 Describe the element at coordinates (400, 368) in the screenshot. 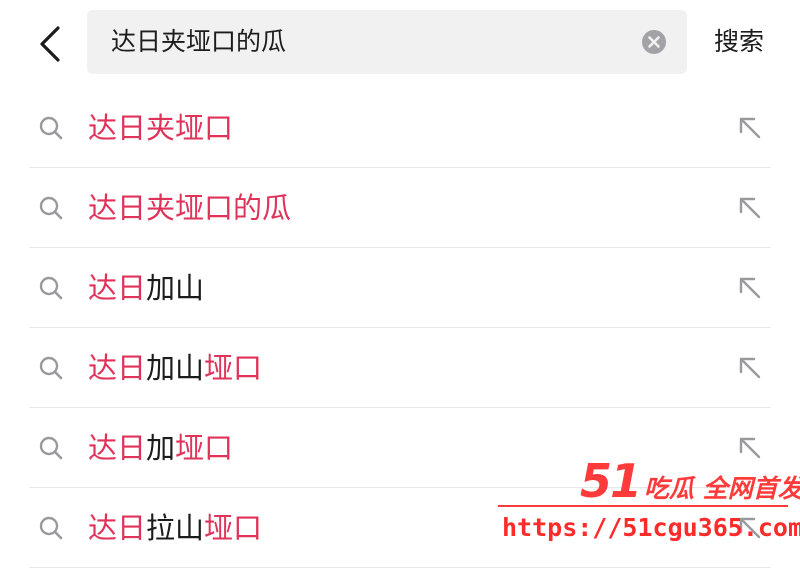

I see `suggestion-item: 达日加山垭口` at that location.